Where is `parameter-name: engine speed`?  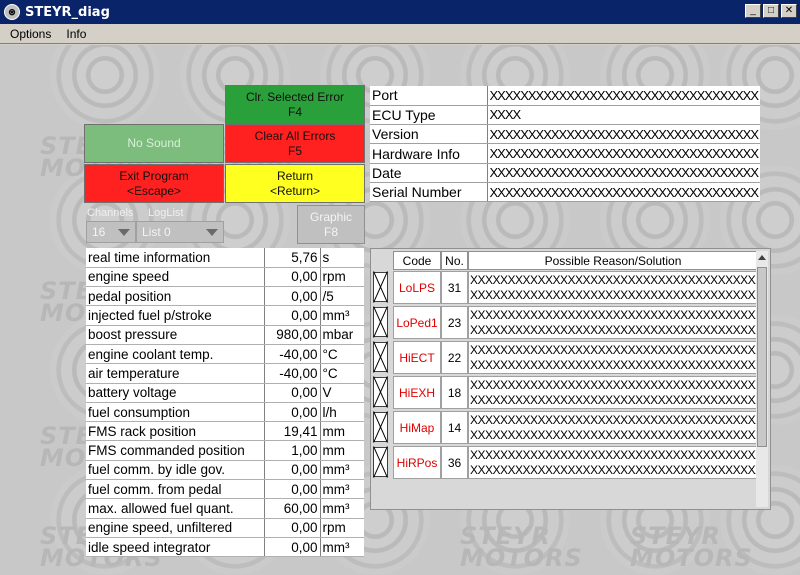
parameter-name: engine speed is located at coordinates (175, 277).